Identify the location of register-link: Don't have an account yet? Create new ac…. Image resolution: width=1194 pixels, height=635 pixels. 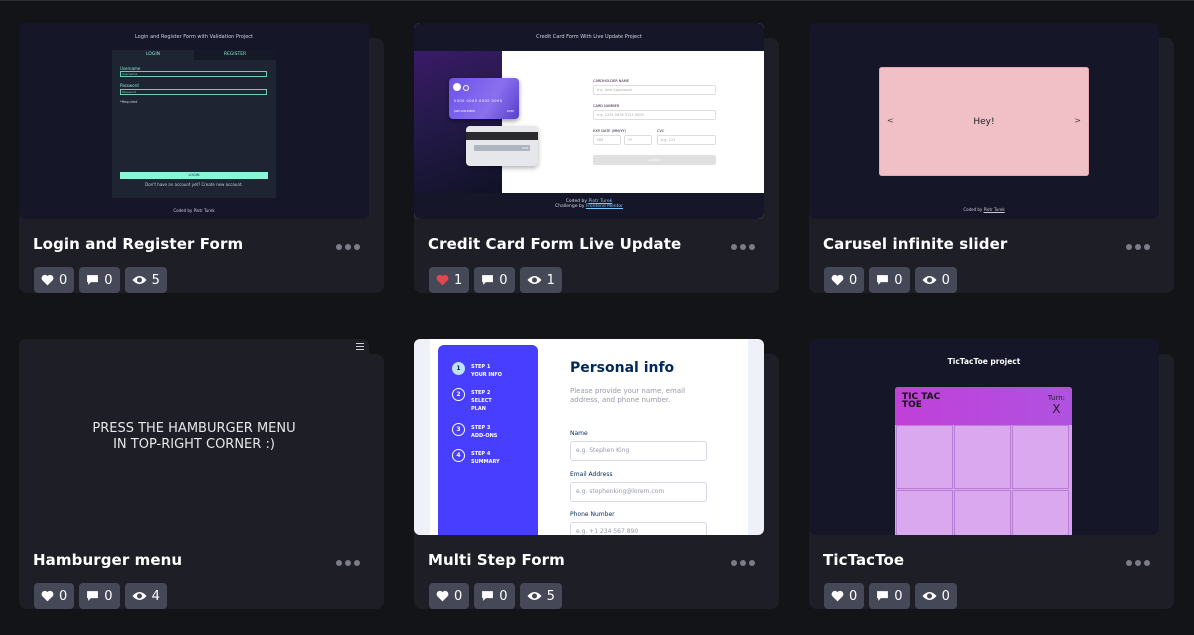
(194, 184).